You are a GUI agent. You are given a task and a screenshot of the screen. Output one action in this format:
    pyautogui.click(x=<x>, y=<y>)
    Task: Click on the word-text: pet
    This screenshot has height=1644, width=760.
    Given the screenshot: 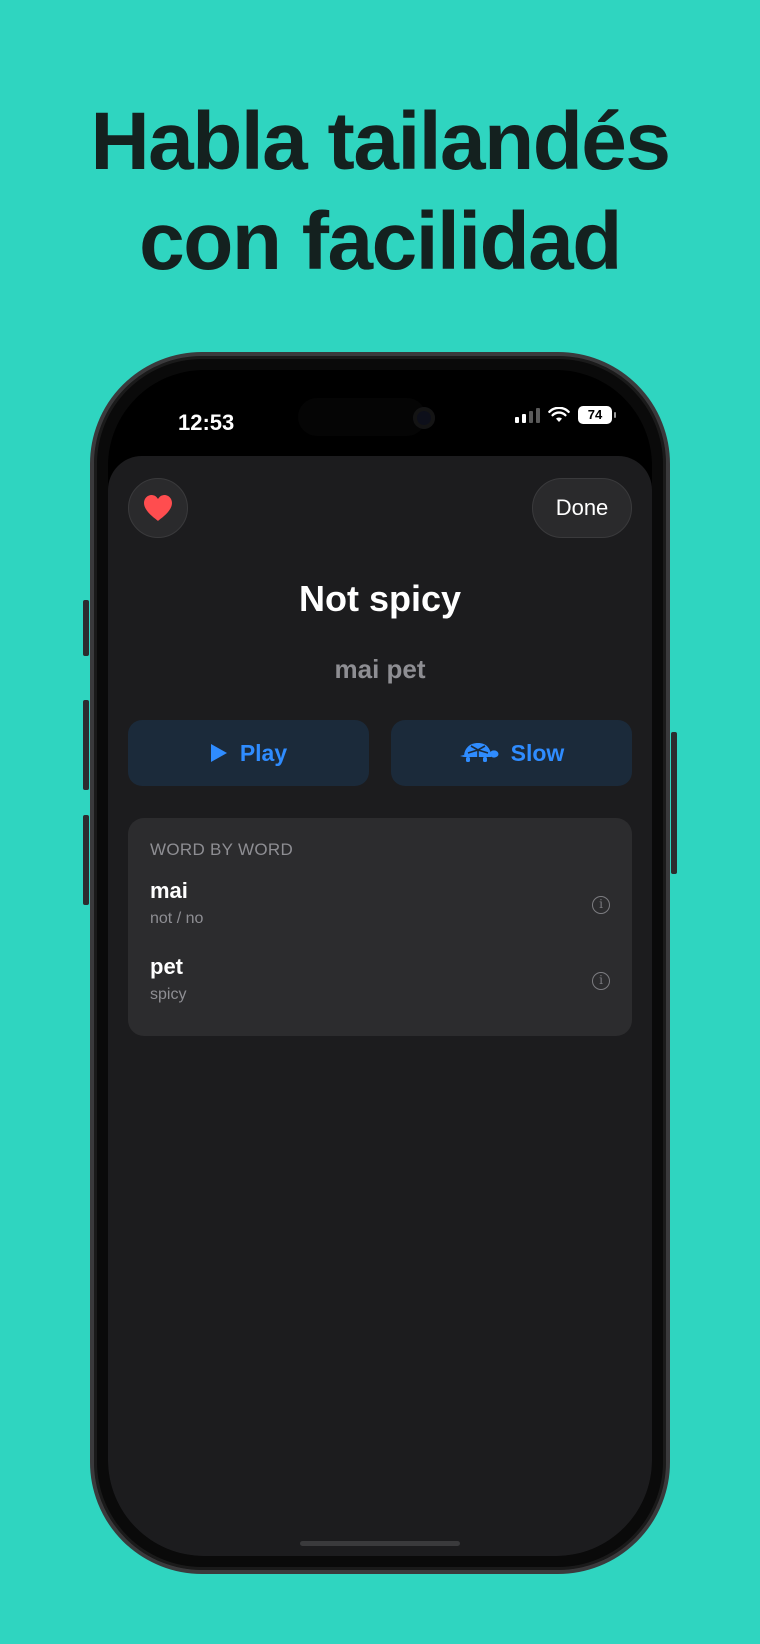 What is the action you would take?
    pyautogui.click(x=166, y=966)
    